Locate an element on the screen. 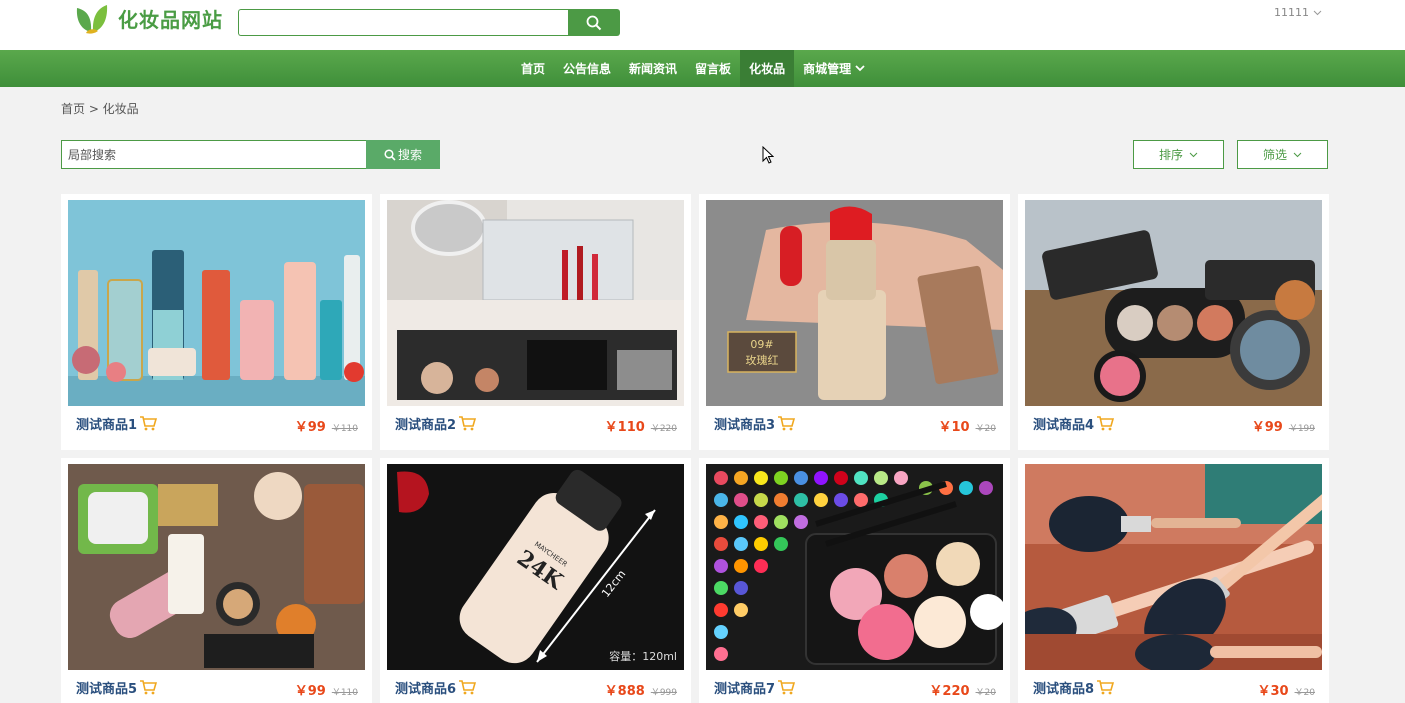  sort-button: 排序 is located at coordinates (1178, 154).